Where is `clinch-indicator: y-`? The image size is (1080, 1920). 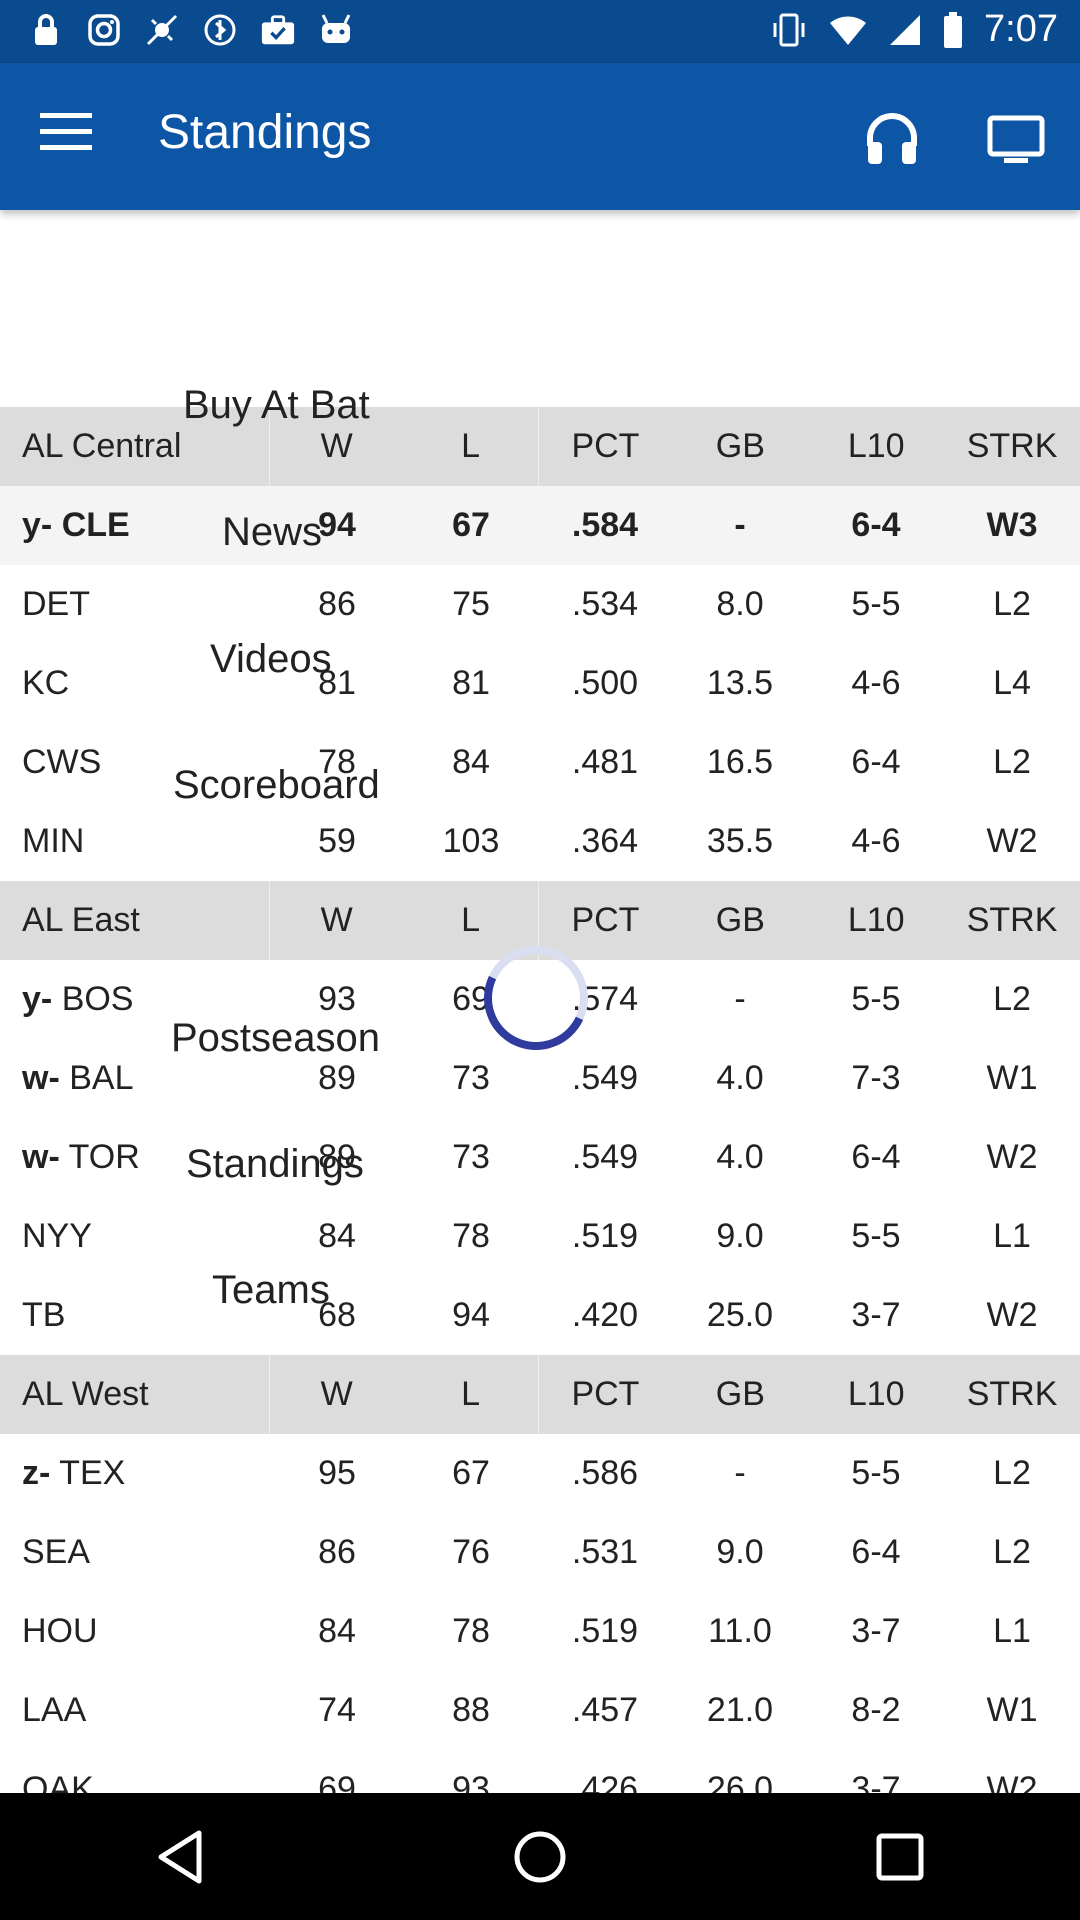
clinch-indicator: y- is located at coordinates (37, 525).